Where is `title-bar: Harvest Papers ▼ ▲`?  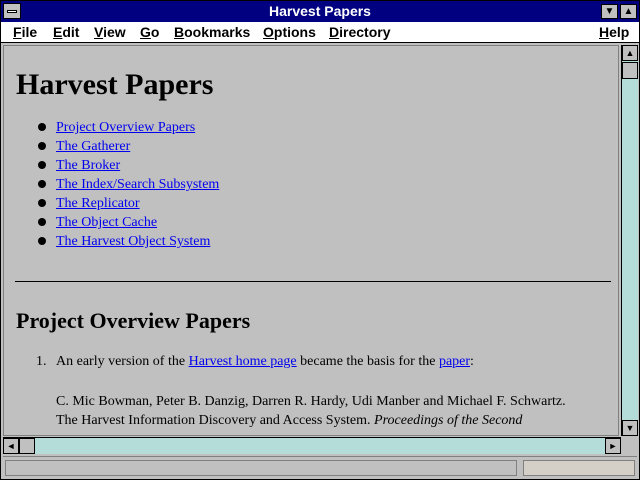 title-bar: Harvest Papers ▼ ▲ is located at coordinates (320, 11).